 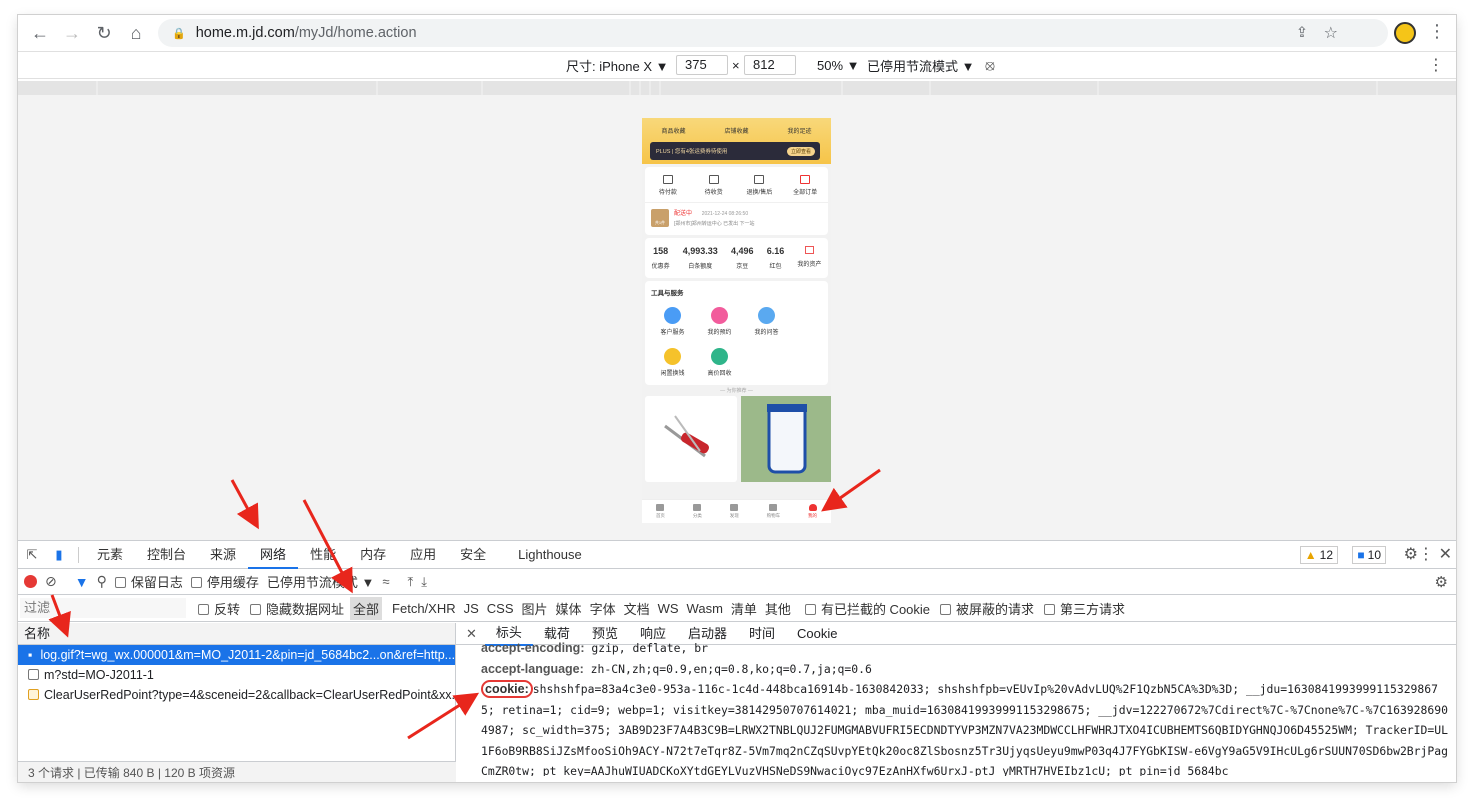 I want to click on close-icon: ✕, so click(x=1445, y=554).